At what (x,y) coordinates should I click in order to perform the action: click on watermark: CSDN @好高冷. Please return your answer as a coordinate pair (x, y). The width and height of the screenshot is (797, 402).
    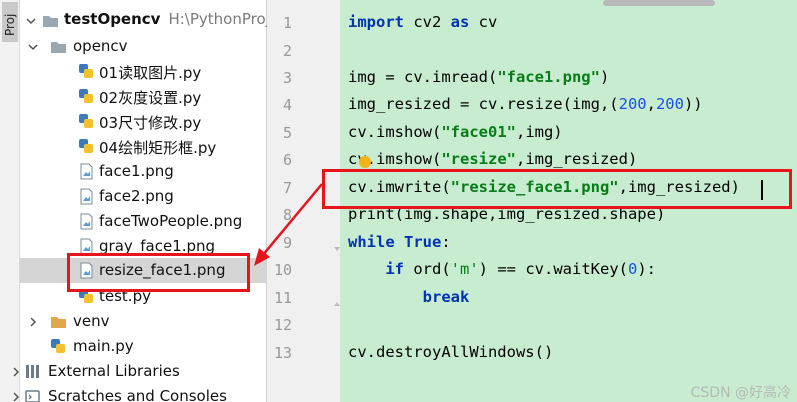
    Looking at the image, I should click on (740, 393).